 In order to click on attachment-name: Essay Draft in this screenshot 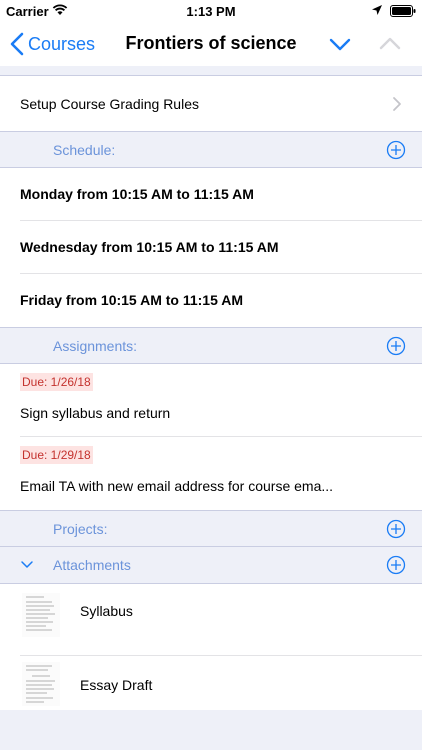, I will do `click(116, 685)`.